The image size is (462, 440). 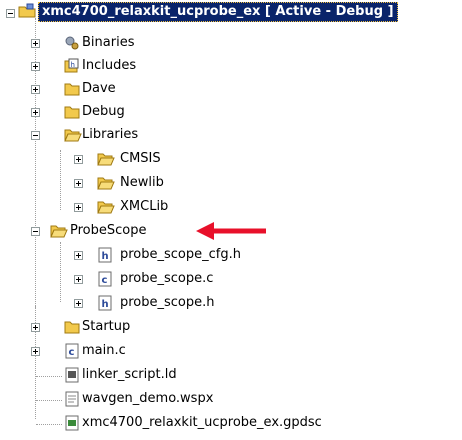 I want to click on includes-icon: h, so click(x=72, y=66).